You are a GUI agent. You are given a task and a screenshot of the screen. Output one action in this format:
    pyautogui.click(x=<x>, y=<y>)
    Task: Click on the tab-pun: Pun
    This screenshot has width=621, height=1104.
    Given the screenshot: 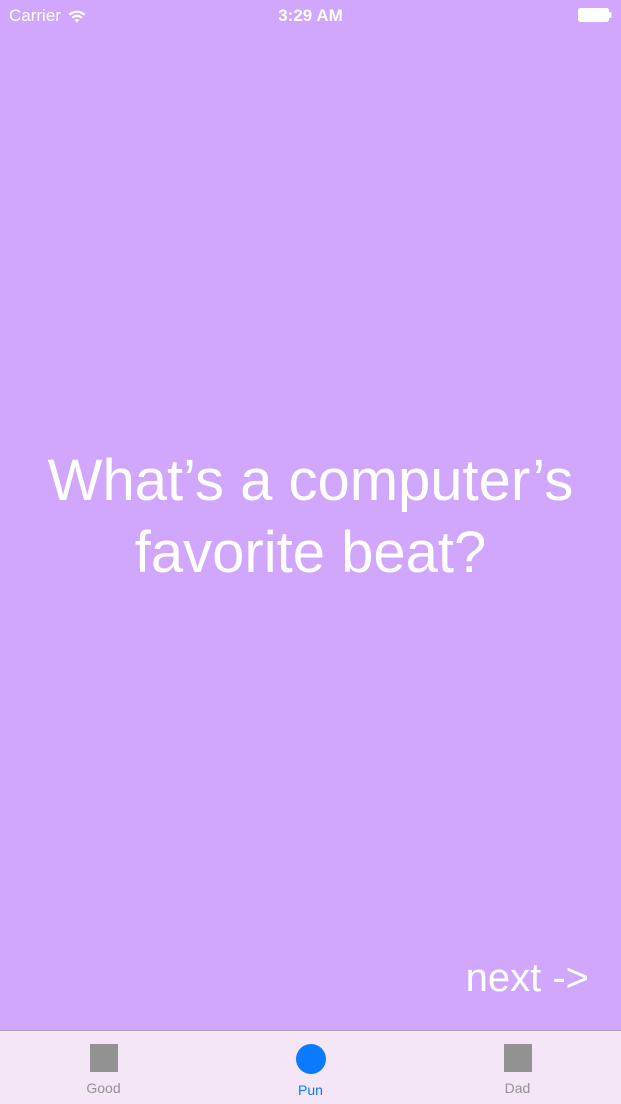 What is the action you would take?
    pyautogui.click(x=310, y=1067)
    